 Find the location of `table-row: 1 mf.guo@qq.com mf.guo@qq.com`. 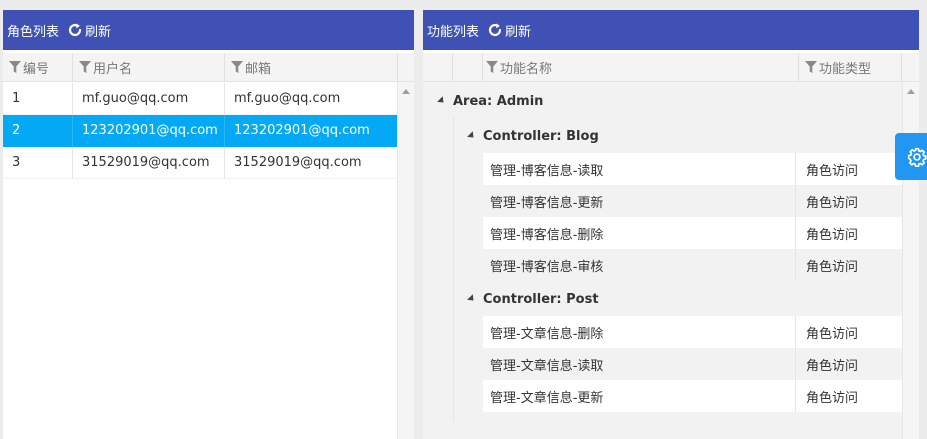

table-row: 1 mf.guo@qq.com mf.guo@qq.com is located at coordinates (200, 98).